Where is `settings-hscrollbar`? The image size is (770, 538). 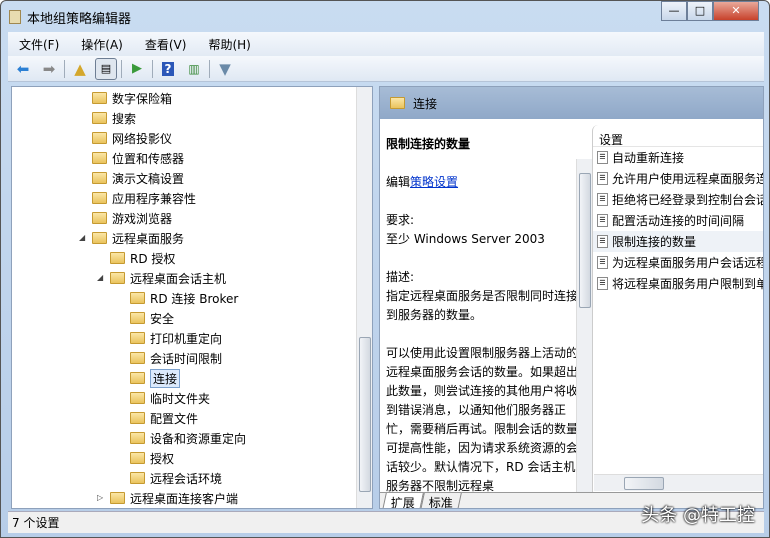
settings-hscrollbar is located at coordinates (678, 482).